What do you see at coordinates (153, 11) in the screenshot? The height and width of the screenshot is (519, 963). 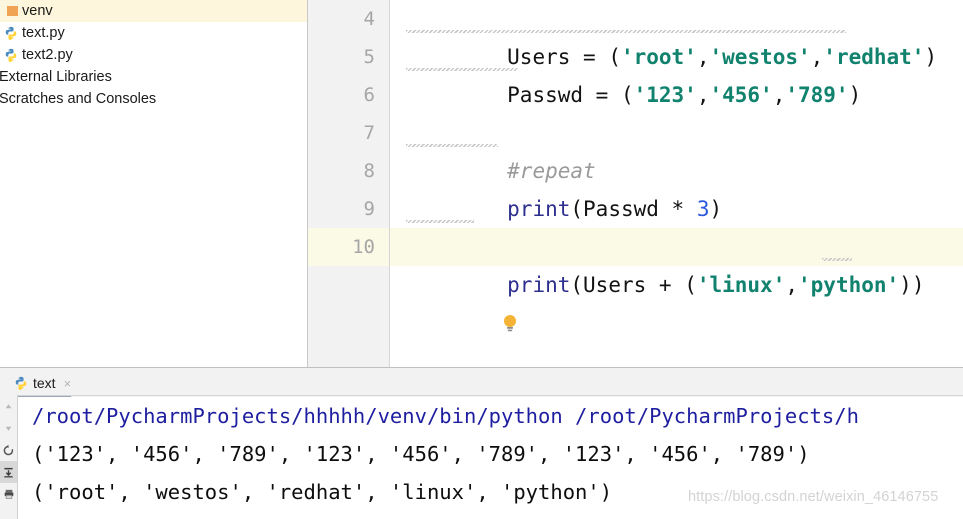 I see `tree-item-venv: venv` at bounding box center [153, 11].